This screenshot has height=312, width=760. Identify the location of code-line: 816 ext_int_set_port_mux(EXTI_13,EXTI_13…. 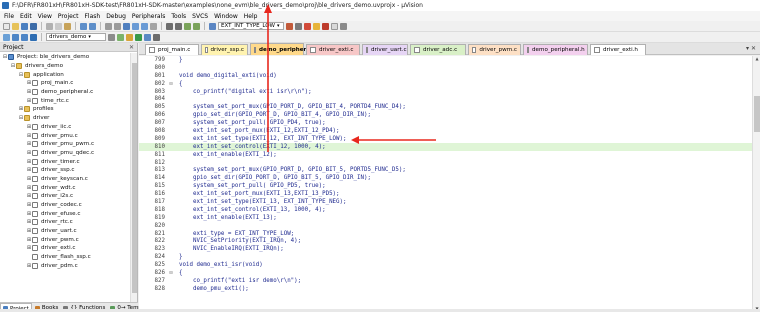
(445, 194).